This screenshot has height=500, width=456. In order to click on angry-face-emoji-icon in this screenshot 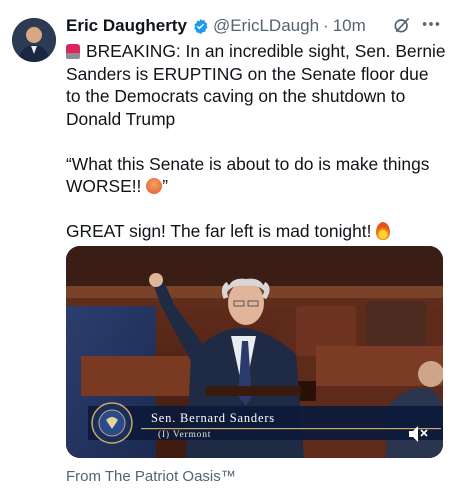, I will do `click(154, 186)`.